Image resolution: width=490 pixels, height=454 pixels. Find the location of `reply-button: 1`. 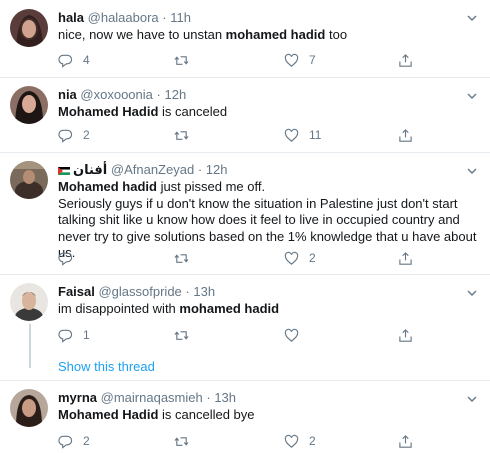

reply-button: 1 is located at coordinates (74, 335).